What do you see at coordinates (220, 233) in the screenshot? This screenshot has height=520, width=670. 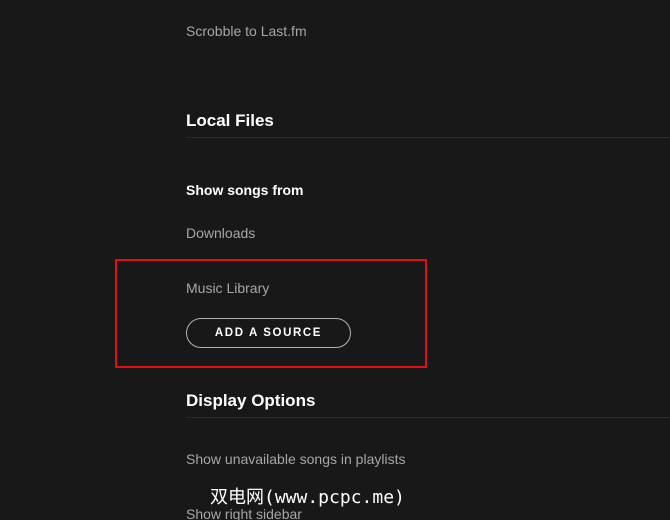 I see `source-downloads: Downloads` at bounding box center [220, 233].